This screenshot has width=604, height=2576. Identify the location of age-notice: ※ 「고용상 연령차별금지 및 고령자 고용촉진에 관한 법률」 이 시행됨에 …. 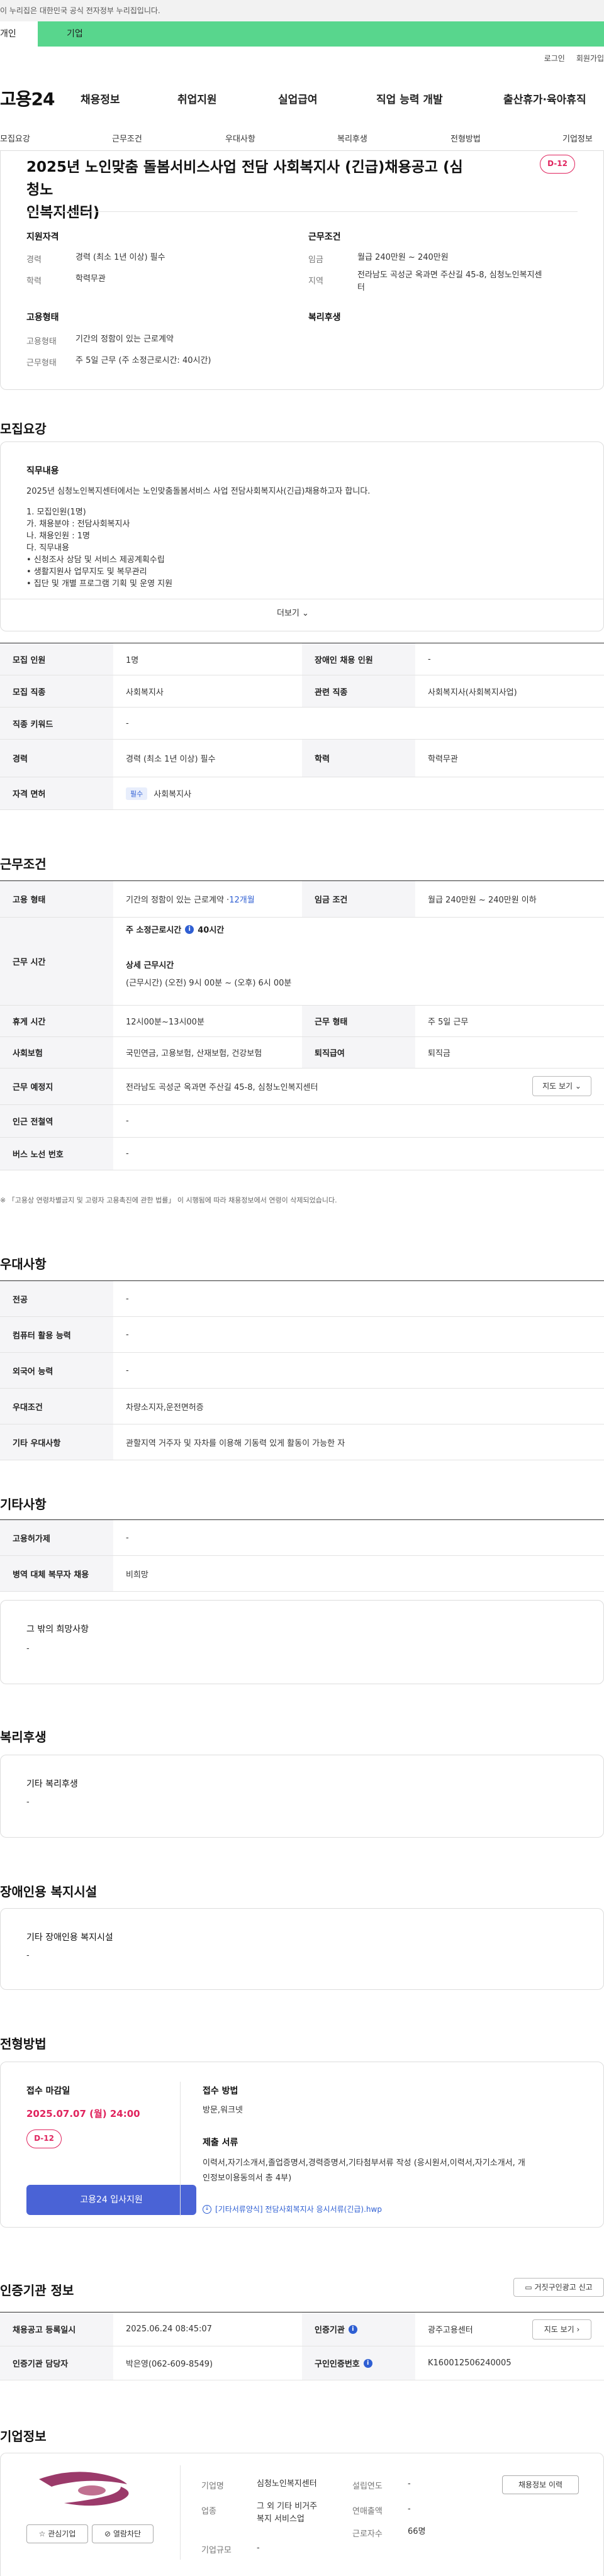
(168, 1200).